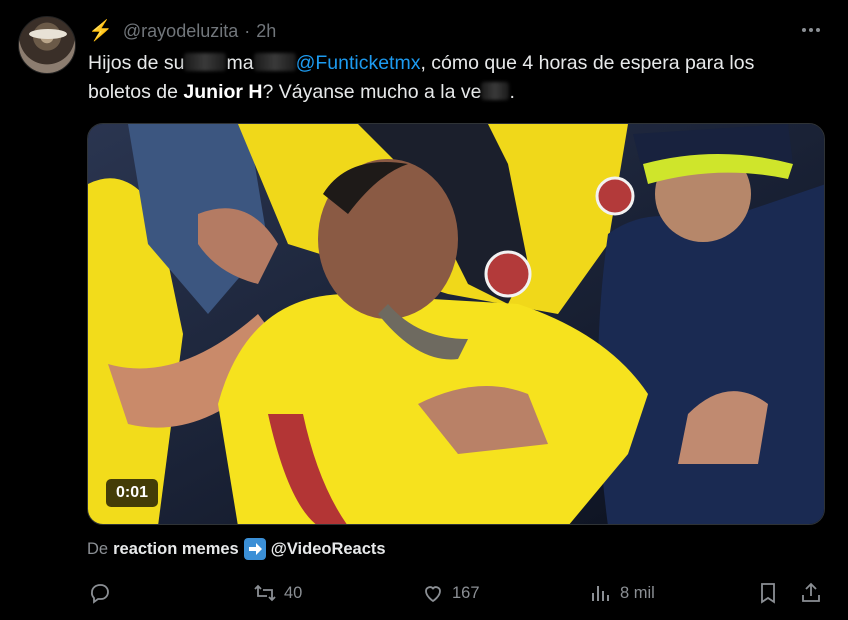 Image resolution: width=848 pixels, height=620 pixels. Describe the element at coordinates (372, 92) in the screenshot. I see `text-segment: ? Váyanse mucho a la ve` at that location.